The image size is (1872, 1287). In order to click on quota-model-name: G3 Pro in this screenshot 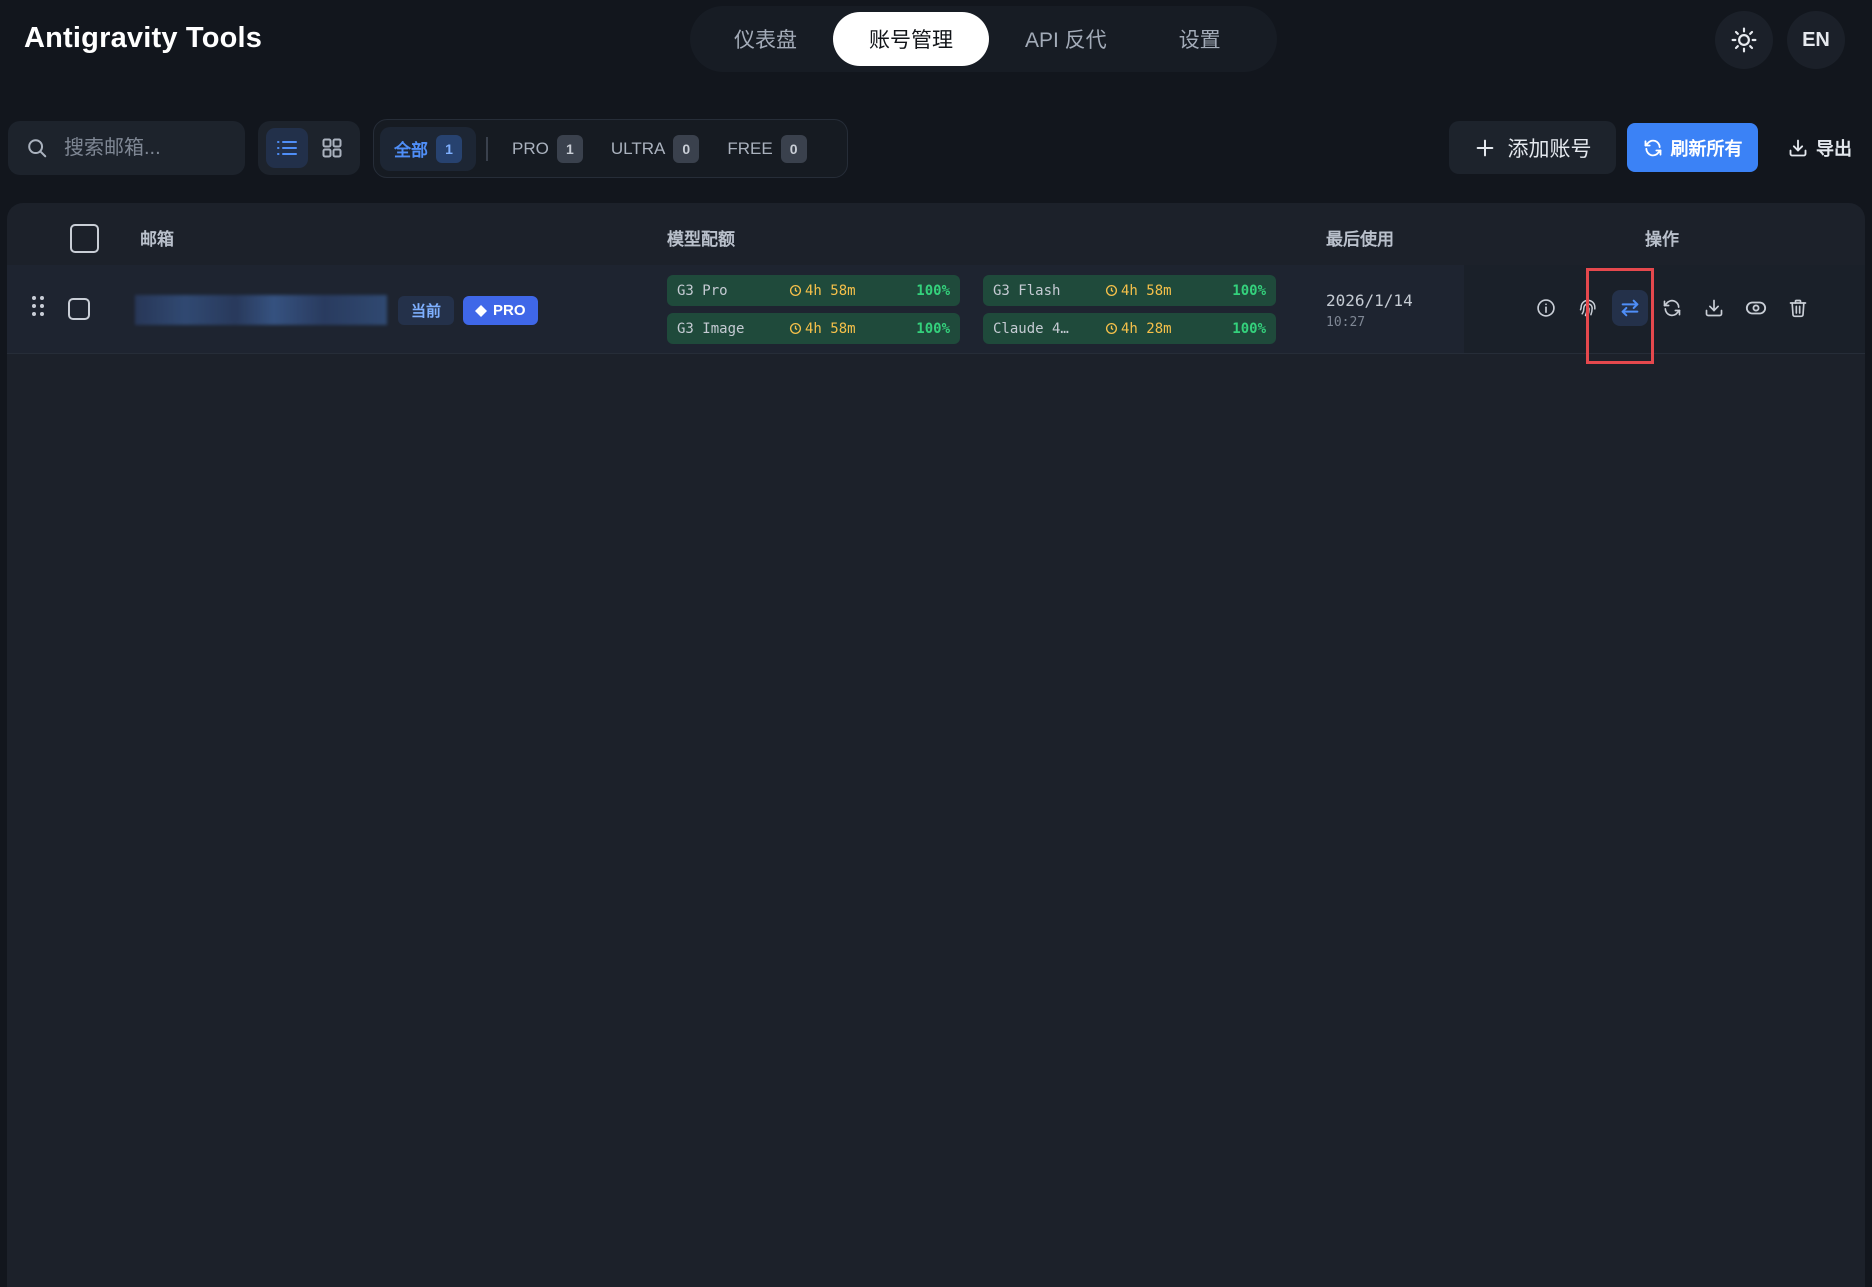, I will do `click(702, 290)`.